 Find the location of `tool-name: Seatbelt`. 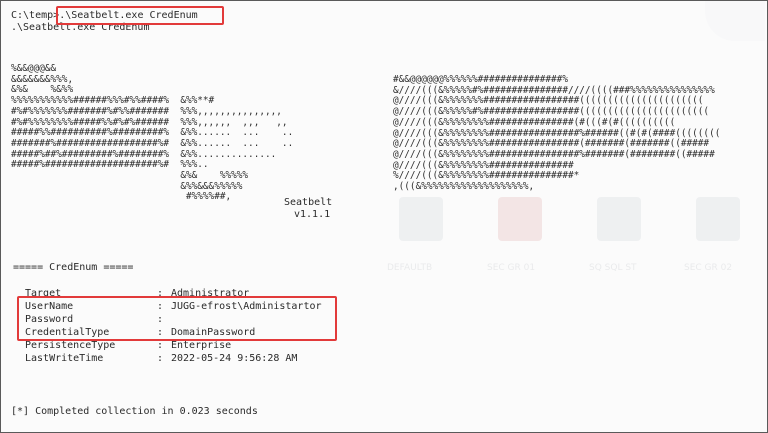

tool-name: Seatbelt is located at coordinates (308, 202).